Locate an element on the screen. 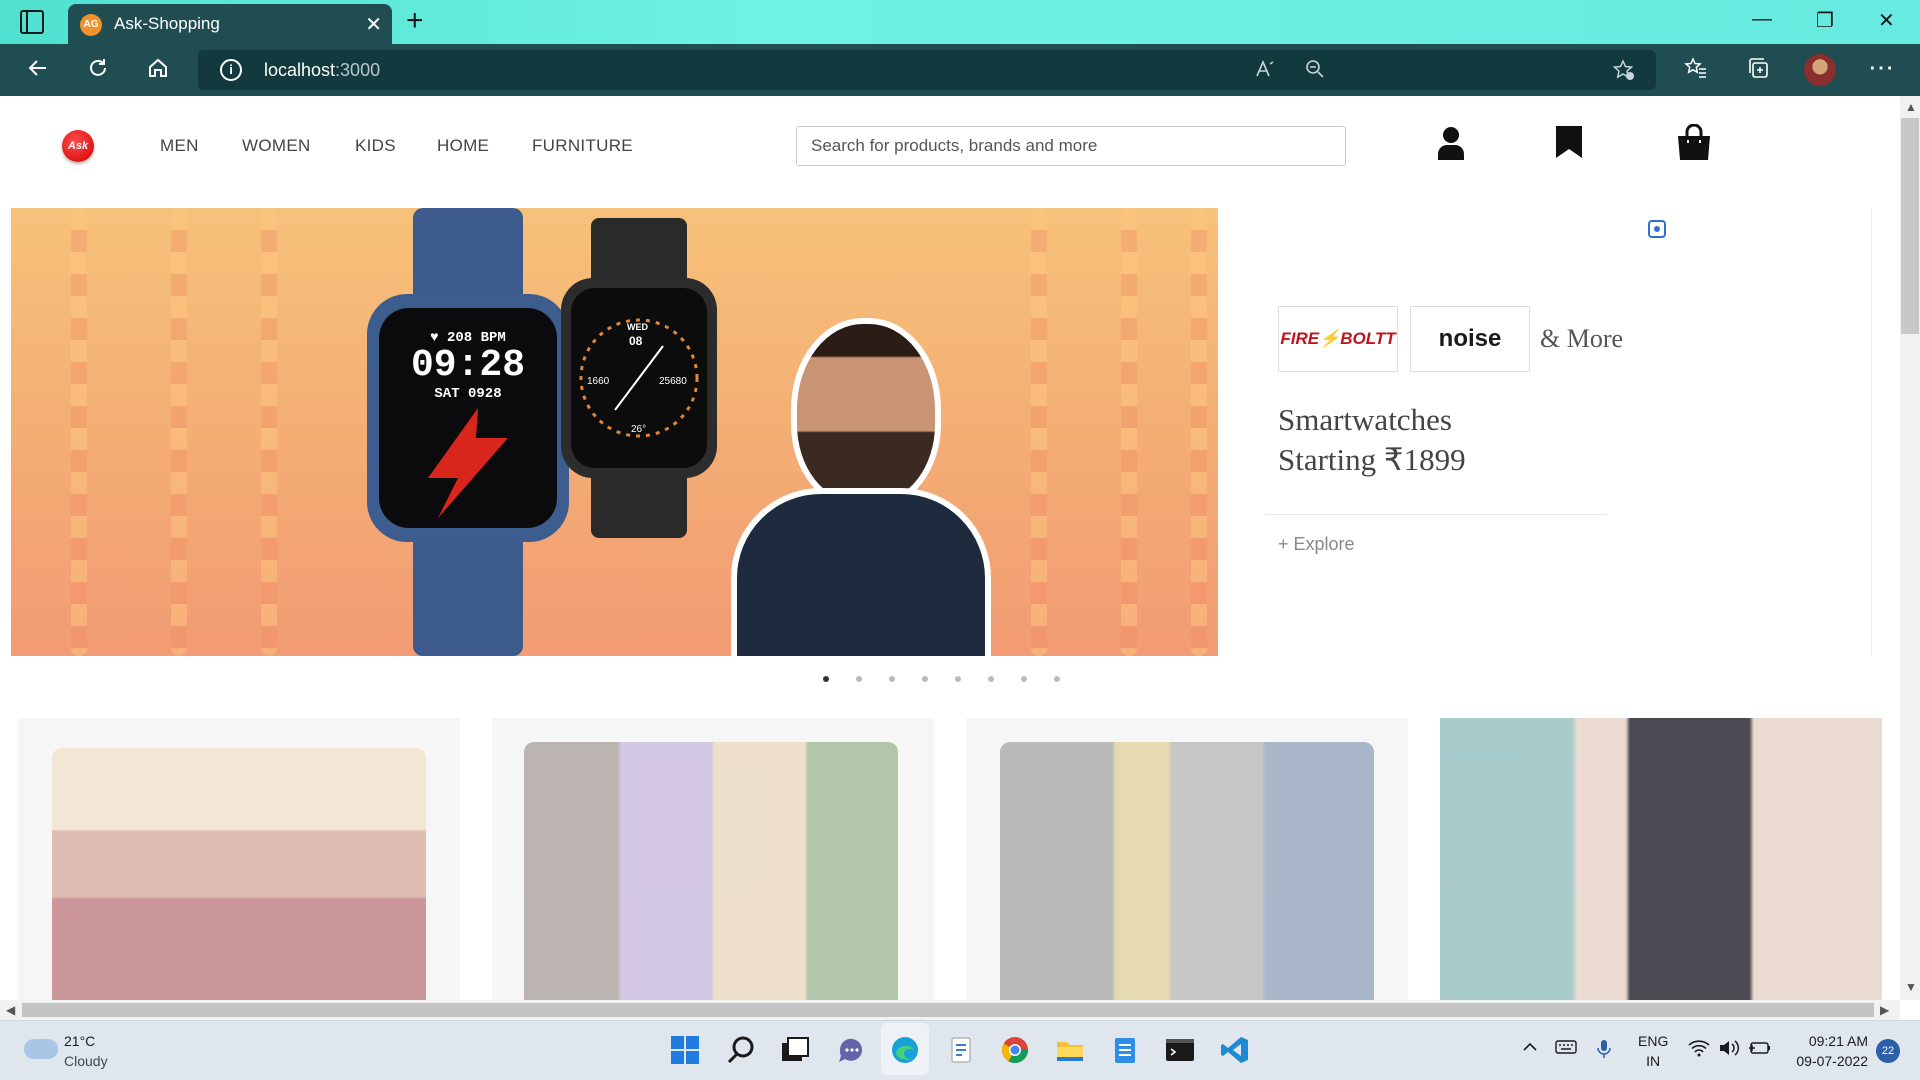  site-info-icon: i is located at coordinates (231, 70).